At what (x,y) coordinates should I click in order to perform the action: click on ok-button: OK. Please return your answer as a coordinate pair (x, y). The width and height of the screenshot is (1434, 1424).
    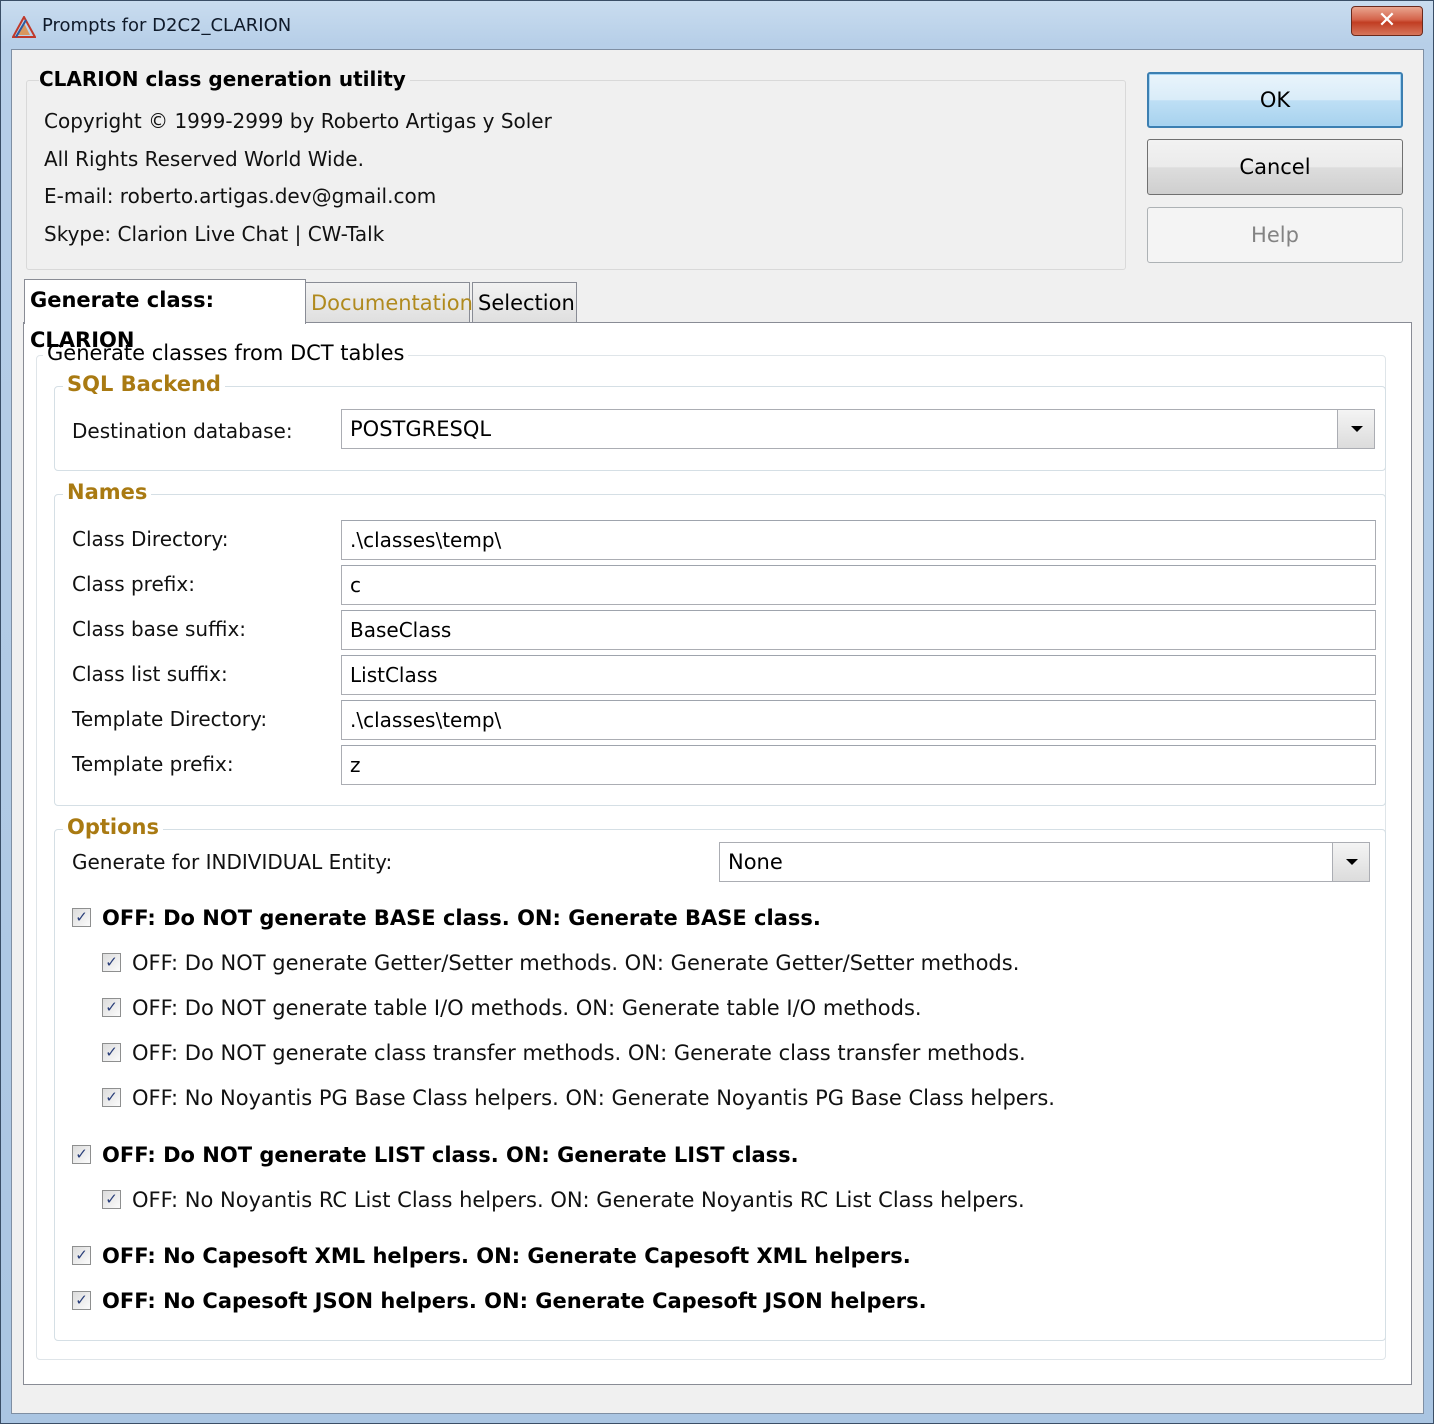
    Looking at the image, I should click on (1275, 100).